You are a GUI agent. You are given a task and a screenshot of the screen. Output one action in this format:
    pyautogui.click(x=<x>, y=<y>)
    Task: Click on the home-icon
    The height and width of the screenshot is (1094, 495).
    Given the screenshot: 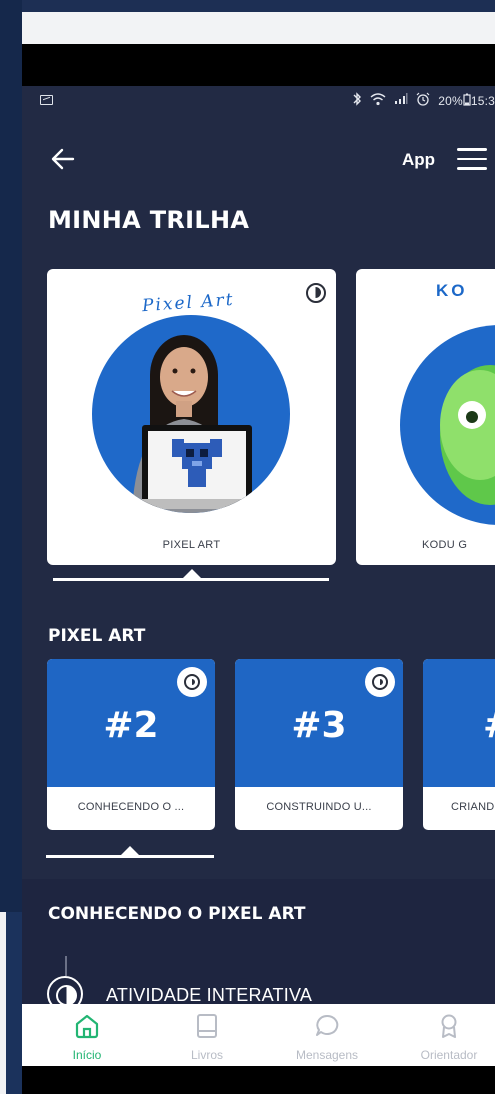 What is the action you would take?
    pyautogui.click(x=87, y=1026)
    